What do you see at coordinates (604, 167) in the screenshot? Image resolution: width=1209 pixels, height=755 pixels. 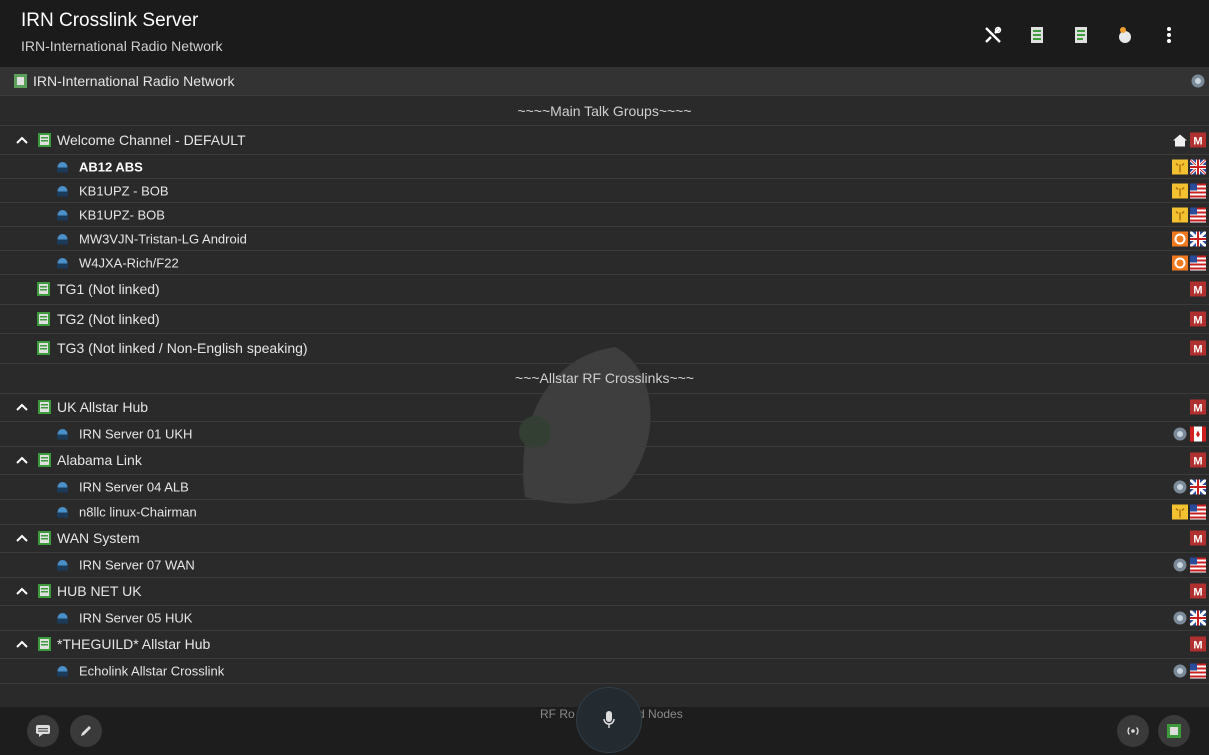 I see `user-row: AB12 ABS` at bounding box center [604, 167].